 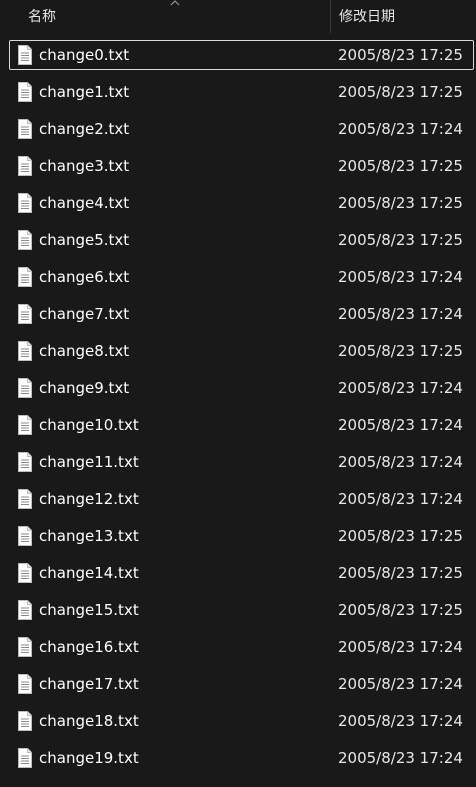 What do you see at coordinates (367, 17) in the screenshot?
I see `column-header-date-modified: 修改日期` at bounding box center [367, 17].